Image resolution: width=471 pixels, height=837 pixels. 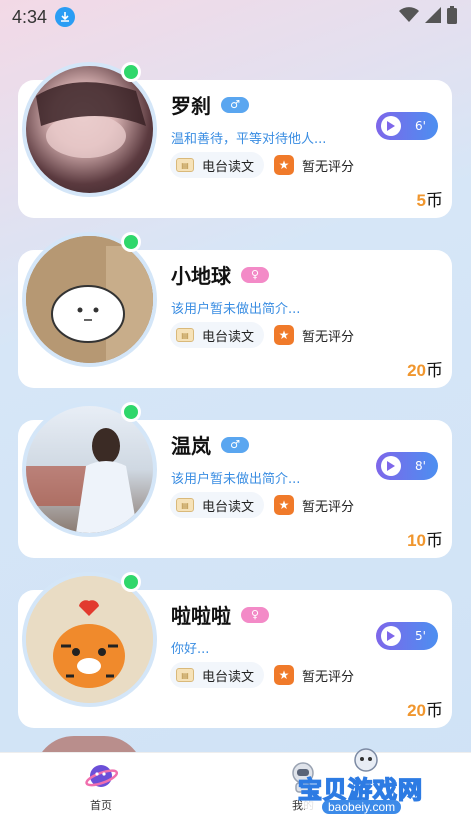 I want to click on status-bar: 4:34, so click(x=235, y=17).